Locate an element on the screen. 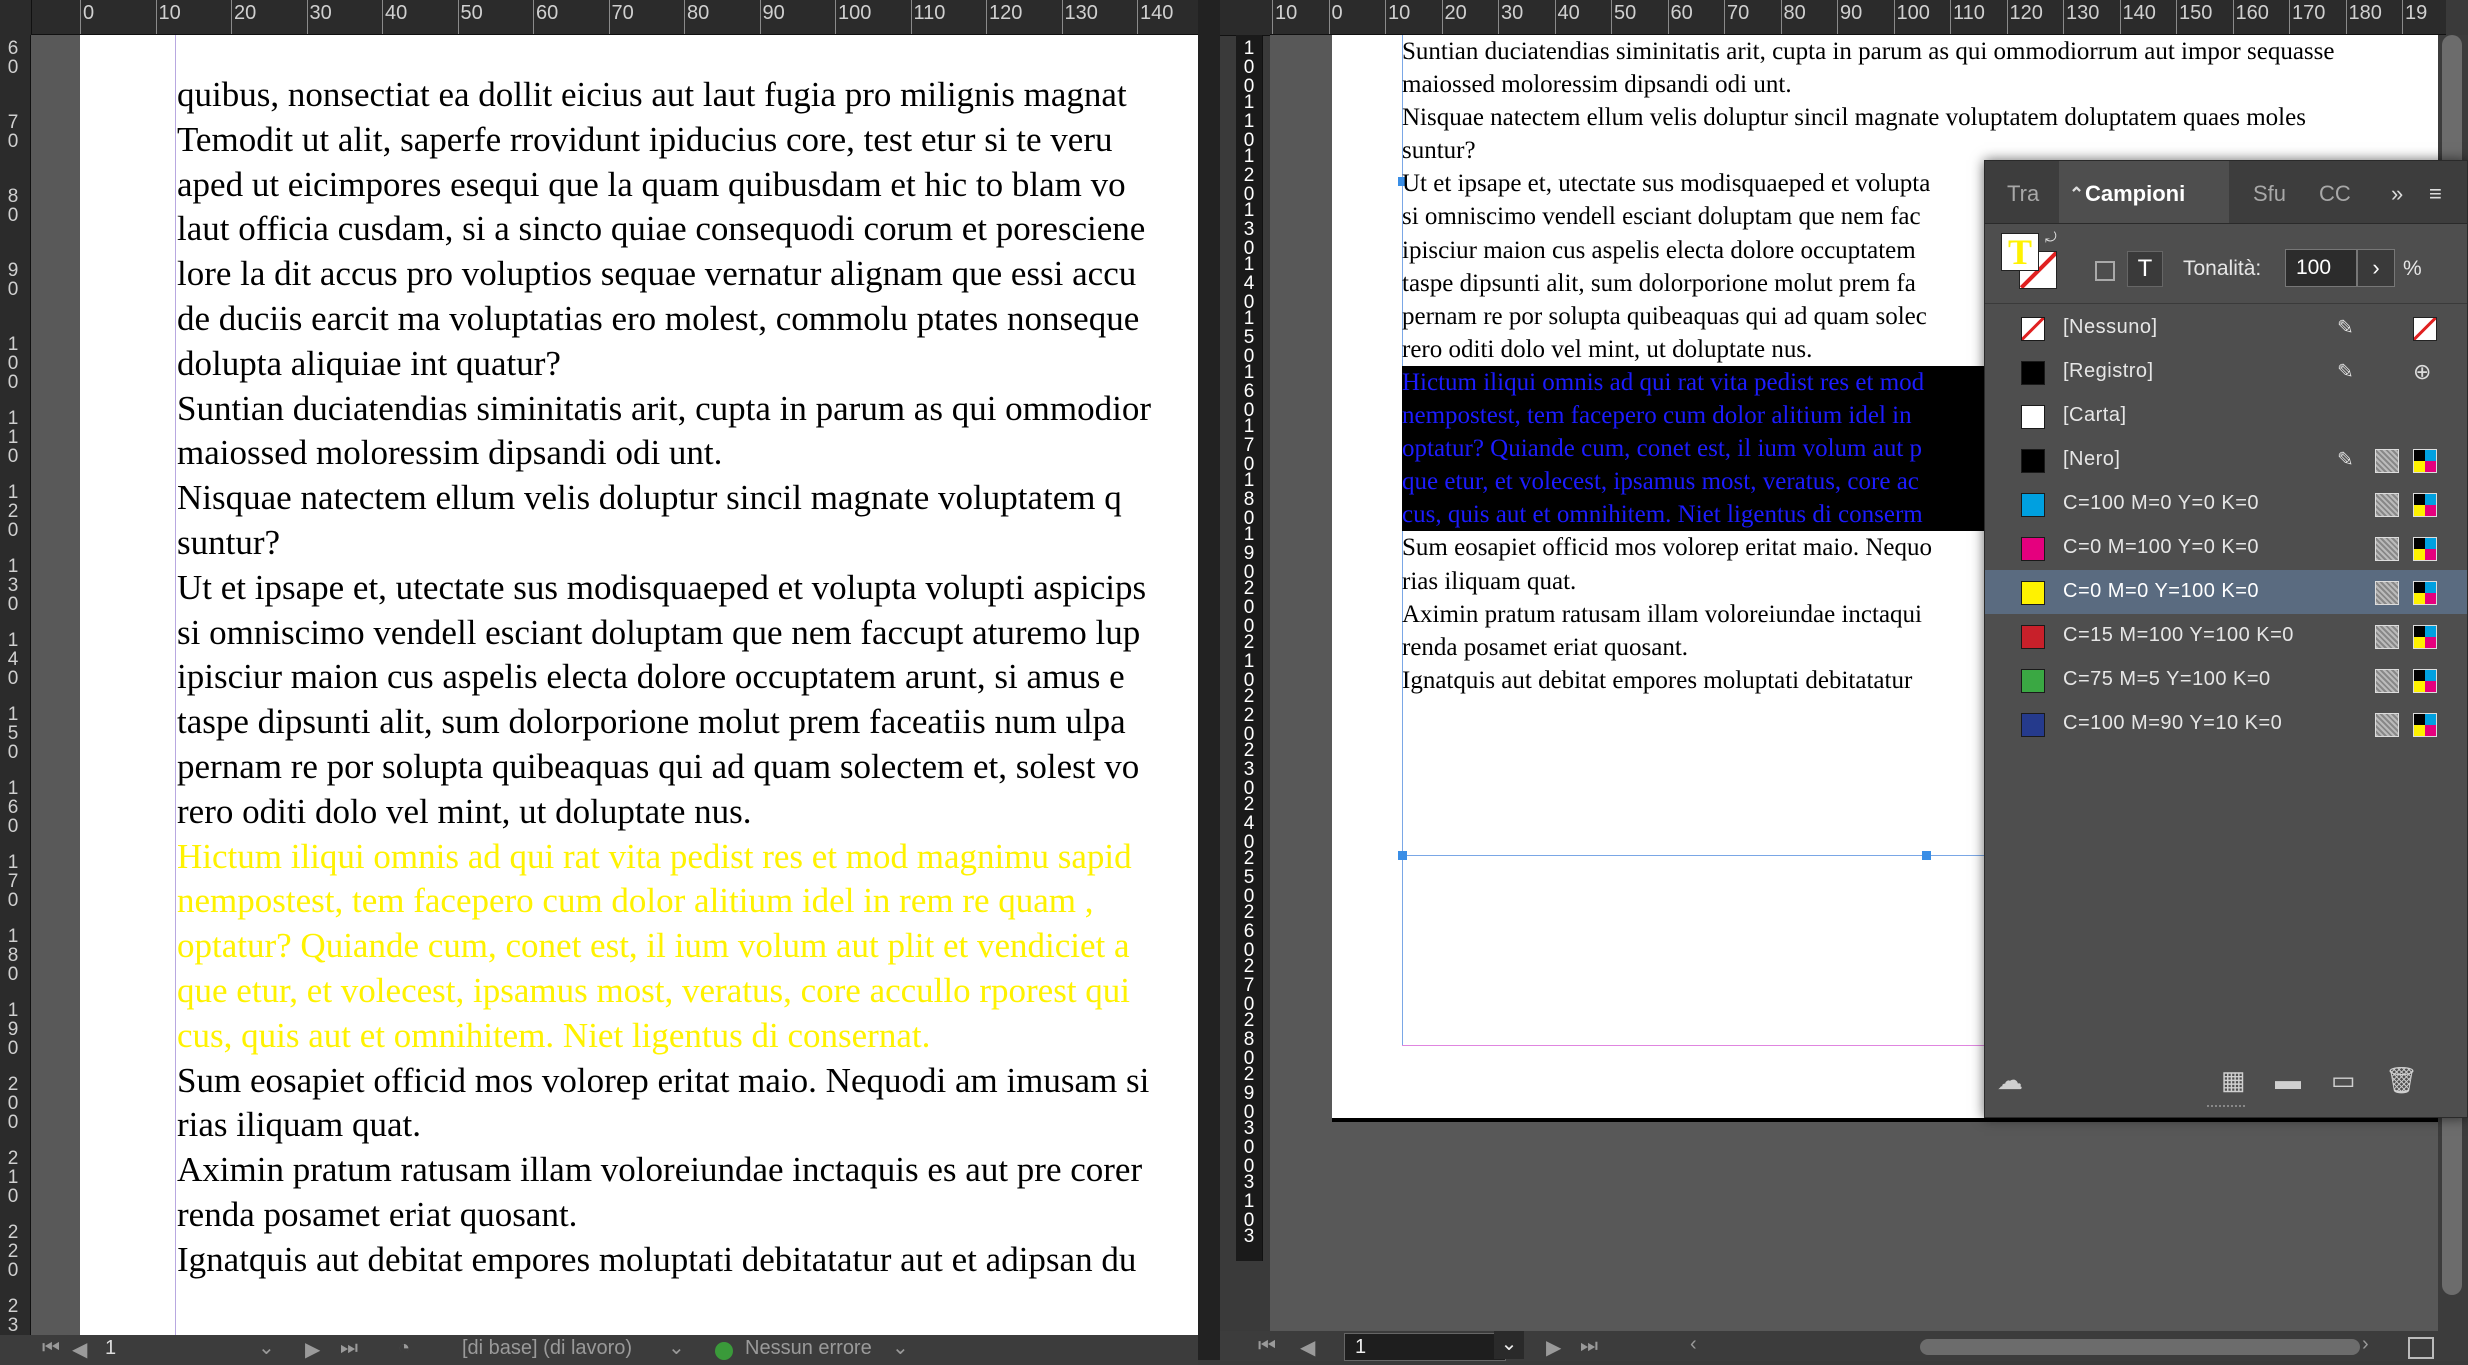 This screenshot has width=2468, height=1365. swatch-view-icon: ▦ is located at coordinates (2233, 1080).